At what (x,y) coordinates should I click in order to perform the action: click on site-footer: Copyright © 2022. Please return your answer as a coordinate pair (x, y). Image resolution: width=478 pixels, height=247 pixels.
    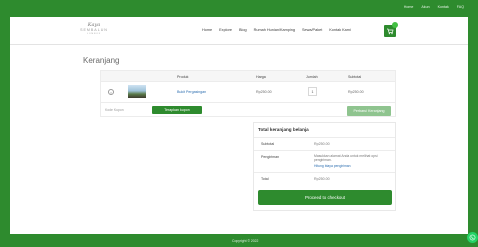
    Looking at the image, I should click on (239, 240).